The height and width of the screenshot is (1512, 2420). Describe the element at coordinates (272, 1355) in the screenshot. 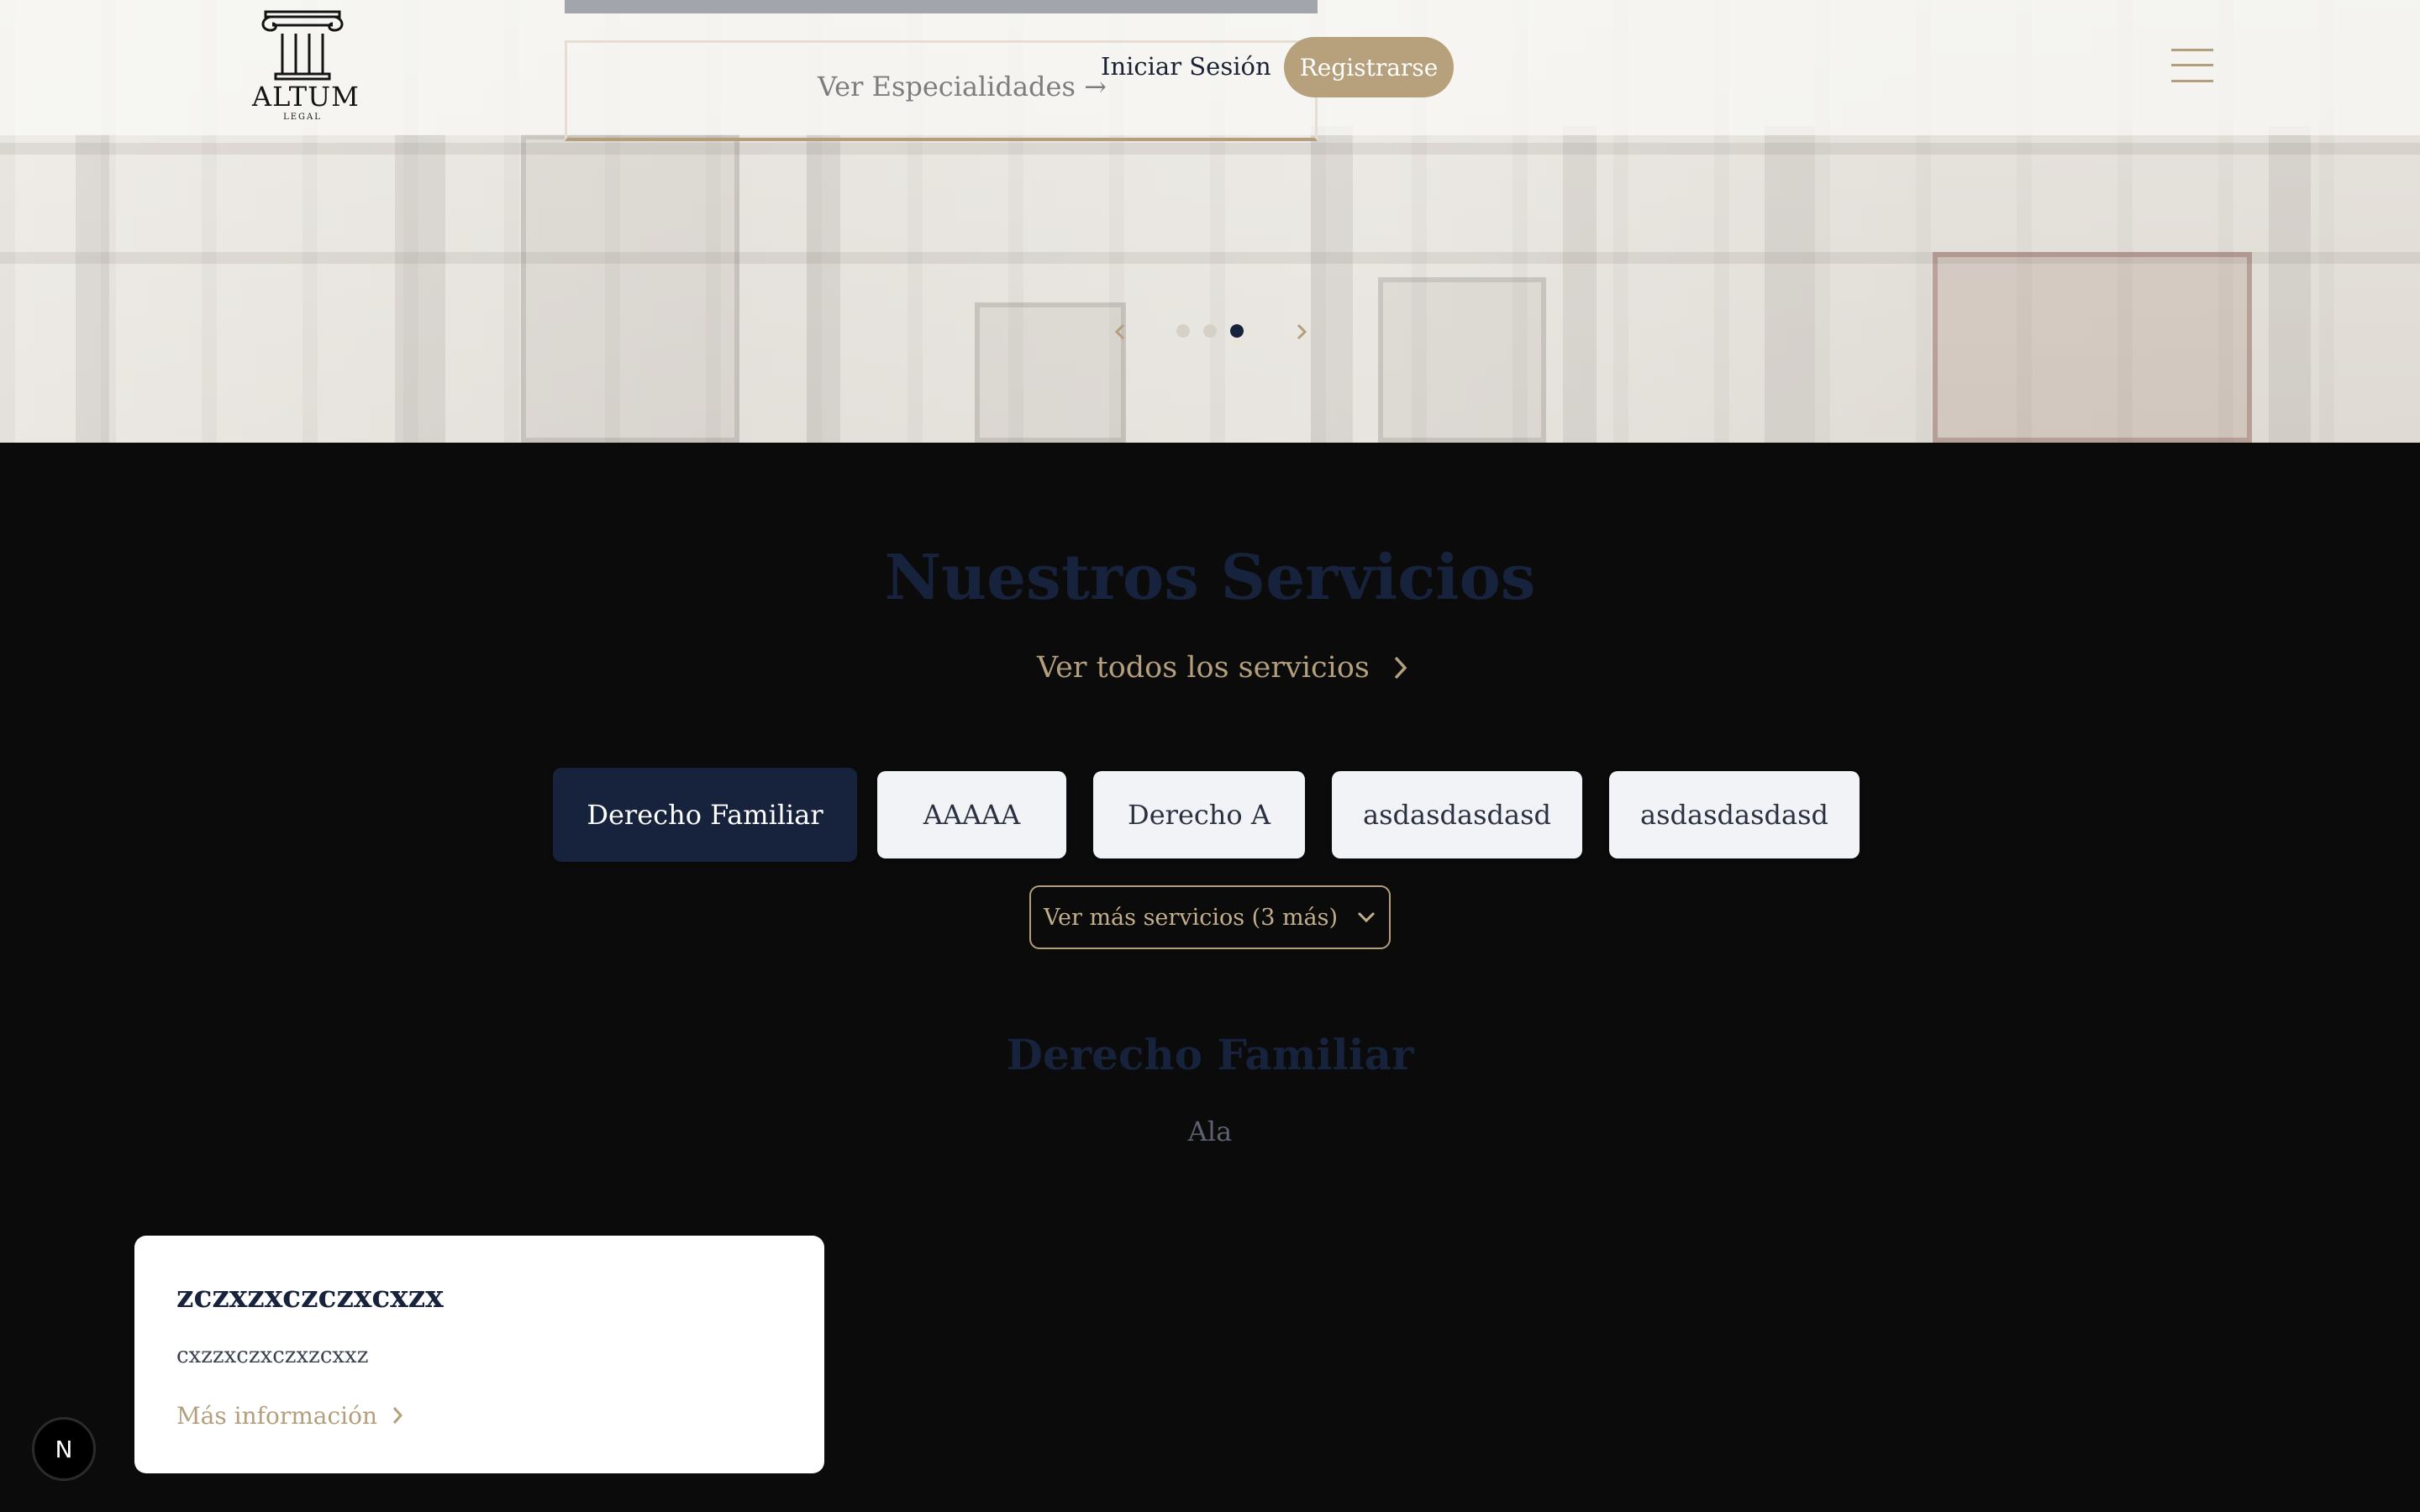

I see `service-card-body: cxzzxczxczxzcxxz` at that location.